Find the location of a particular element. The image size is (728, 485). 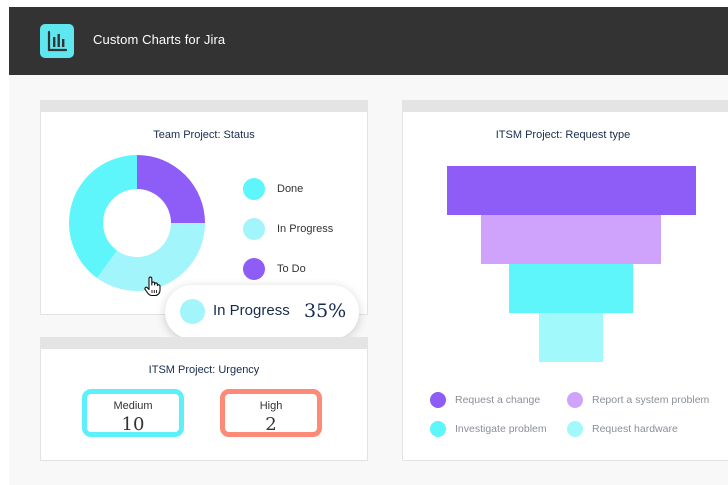

legend-item-done: Done is located at coordinates (273, 189).